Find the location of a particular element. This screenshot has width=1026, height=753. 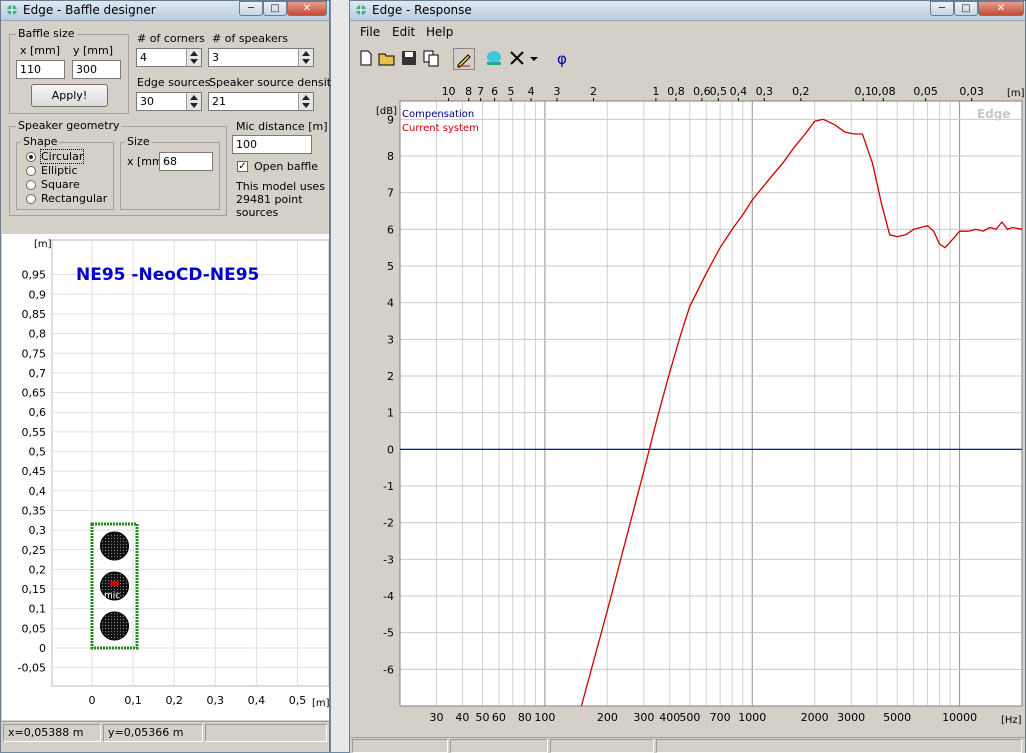

speaker-density-value: 21 is located at coordinates (219, 101).